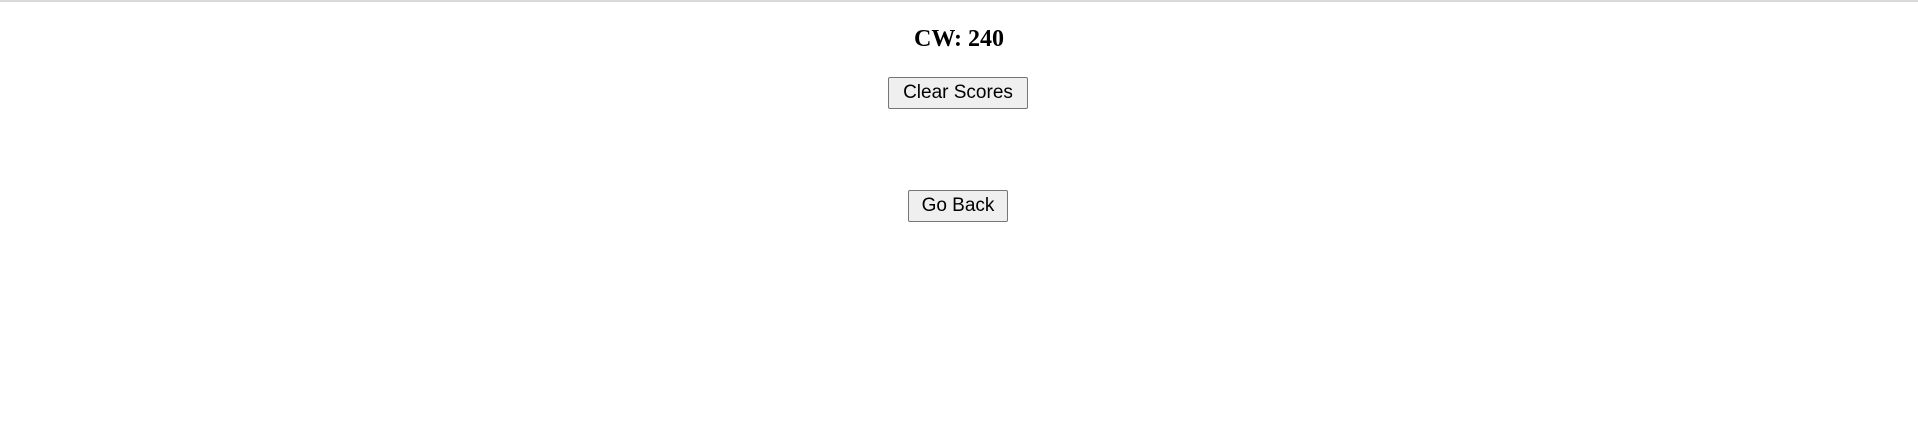 This screenshot has width=1918, height=441. I want to click on top-divider, so click(959, 1).